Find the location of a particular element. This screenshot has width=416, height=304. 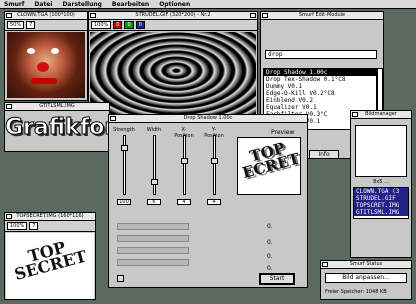

clown-window: CLOWN.TGA (100*100) 50% 7 is located at coordinates (46, 56).